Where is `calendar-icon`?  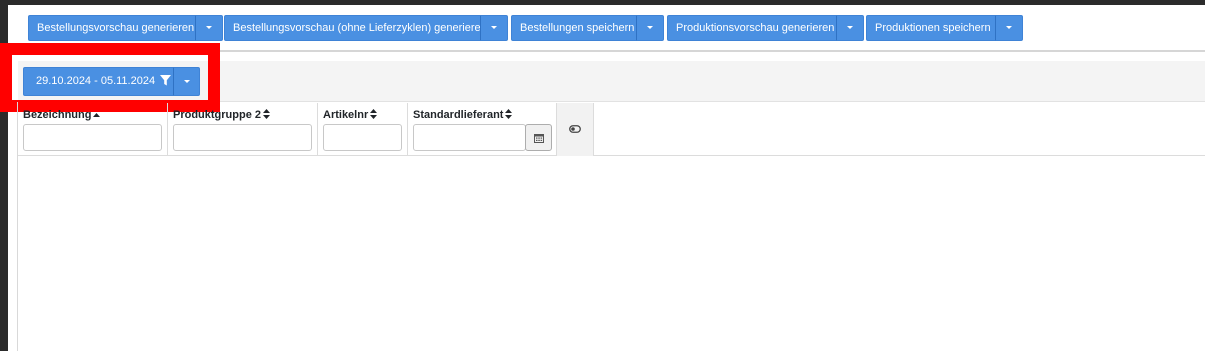
calendar-icon is located at coordinates (539, 138).